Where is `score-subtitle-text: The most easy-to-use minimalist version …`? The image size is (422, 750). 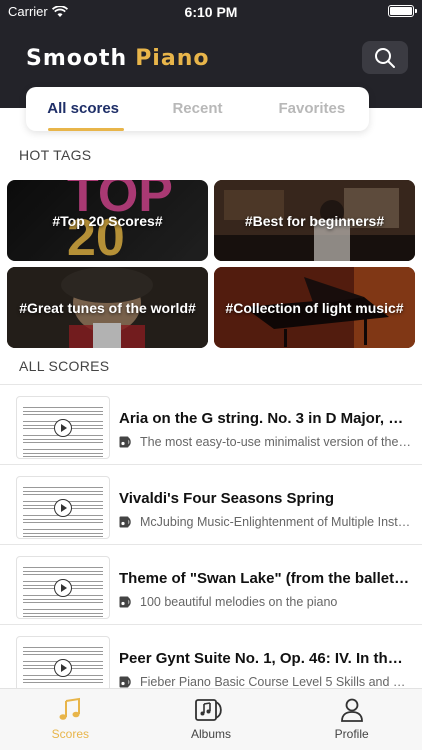
score-subtitle-text: The most easy-to-use minimalist version … is located at coordinates (275, 442).